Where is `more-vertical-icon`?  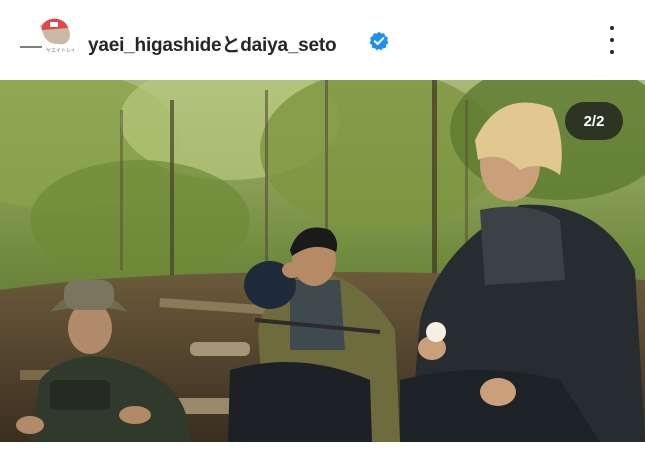
more-vertical-icon is located at coordinates (612, 40).